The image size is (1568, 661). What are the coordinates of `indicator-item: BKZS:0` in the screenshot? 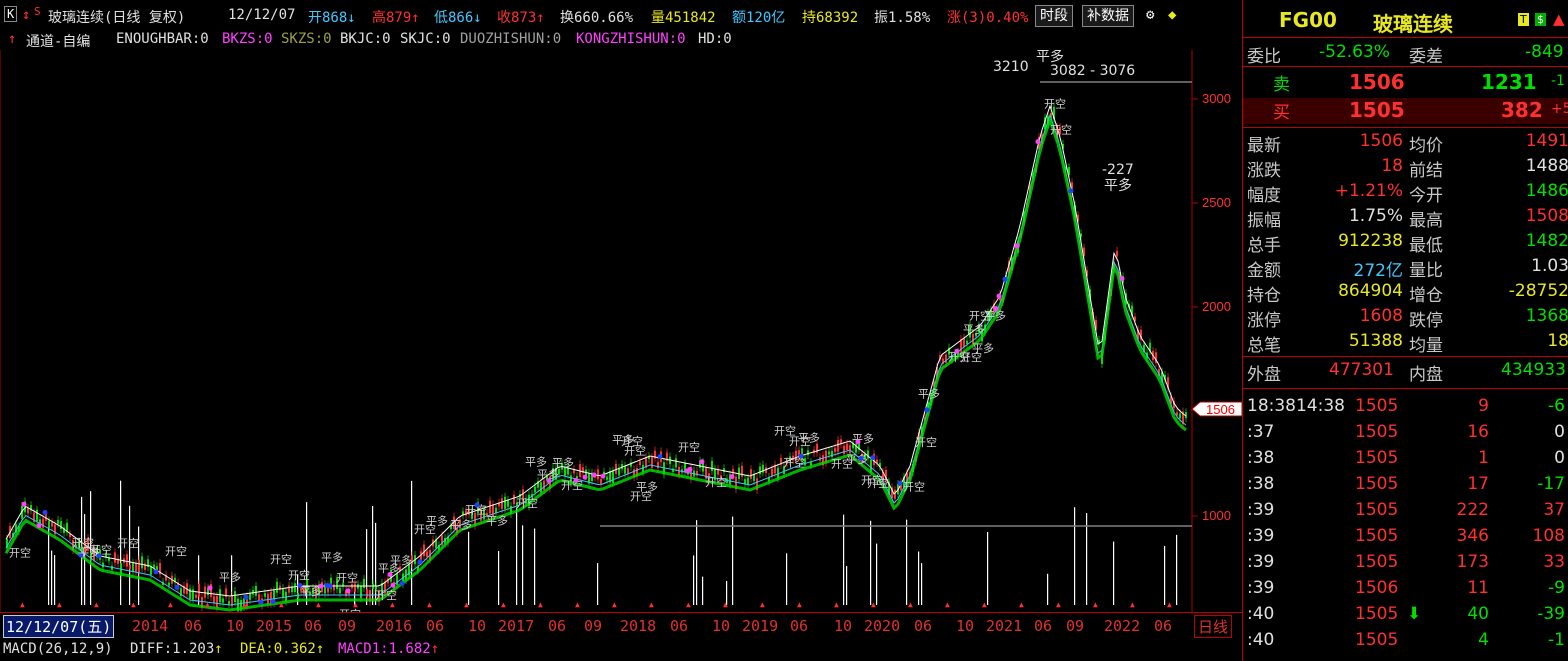 It's located at (247, 39).